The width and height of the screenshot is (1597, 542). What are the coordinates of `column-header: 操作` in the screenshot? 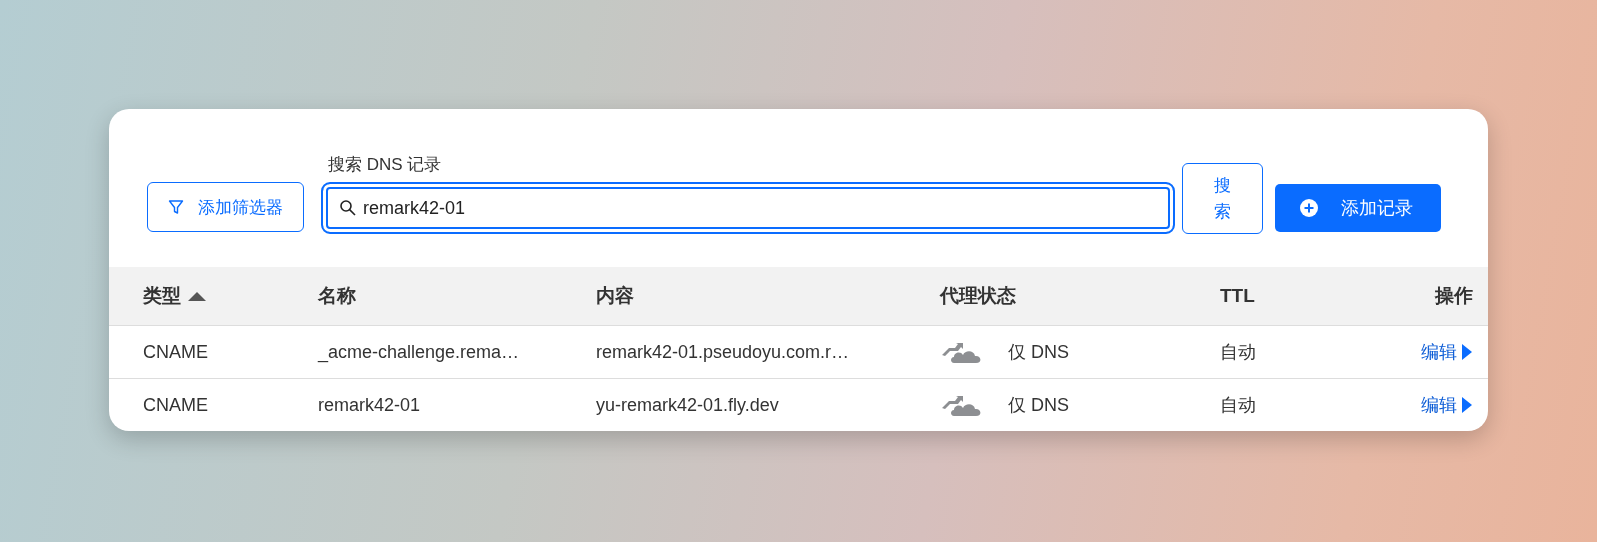 It's located at (1454, 296).